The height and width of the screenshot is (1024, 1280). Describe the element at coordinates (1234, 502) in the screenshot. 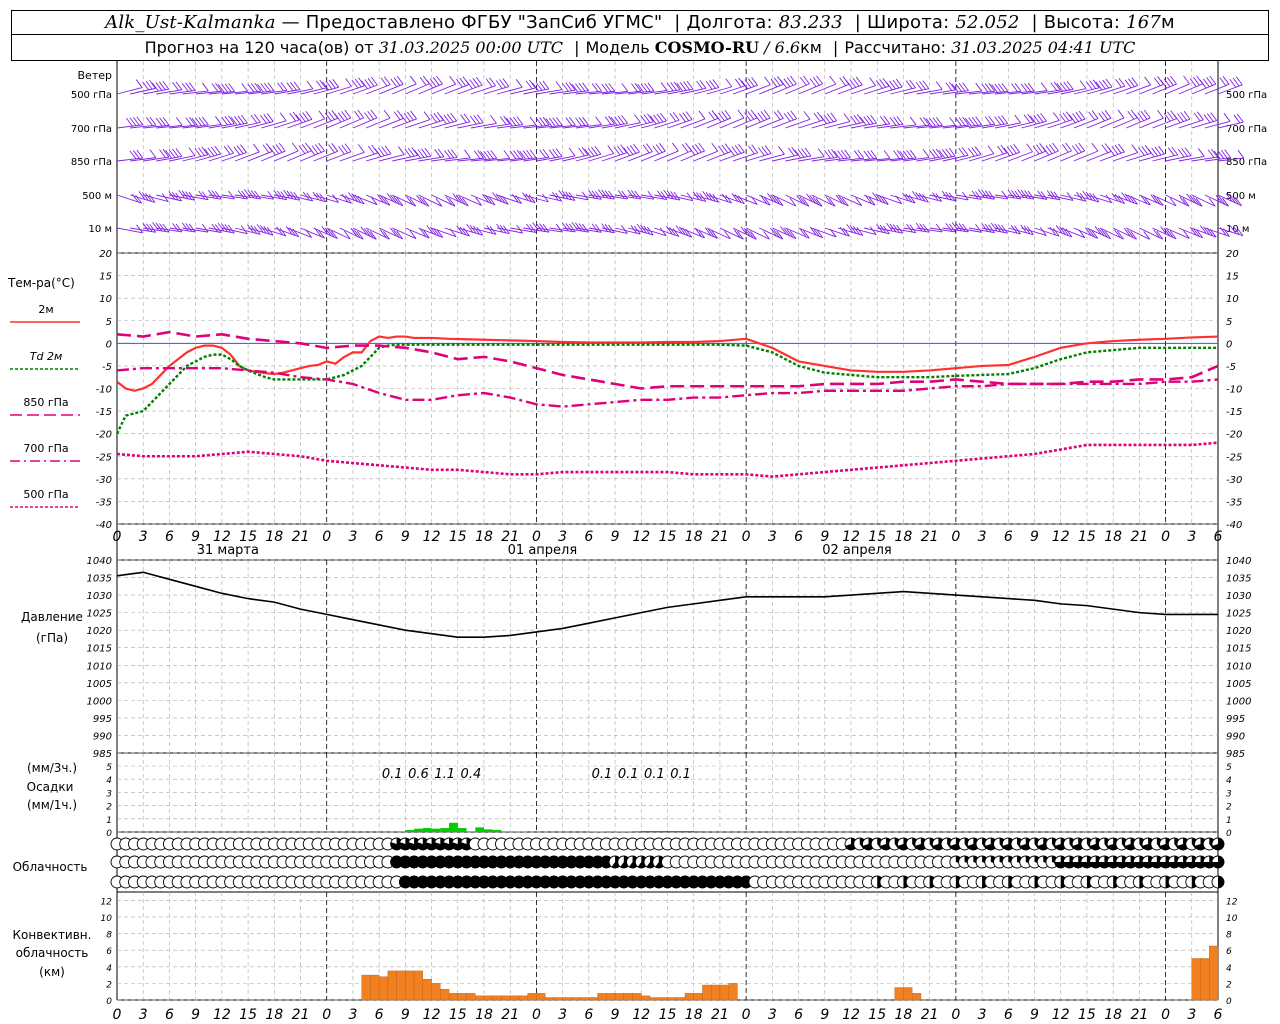

I see `temp-tick: -35` at that location.